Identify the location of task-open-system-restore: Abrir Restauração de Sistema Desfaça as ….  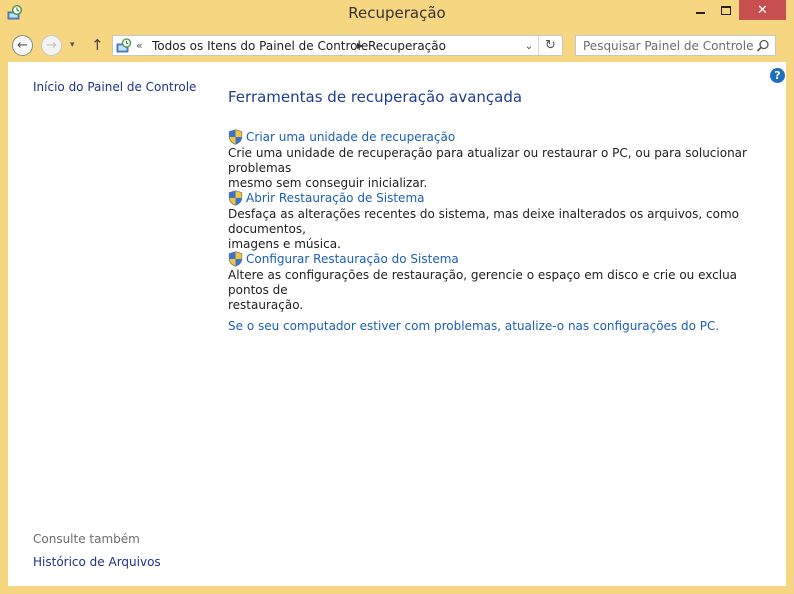
(488, 220).